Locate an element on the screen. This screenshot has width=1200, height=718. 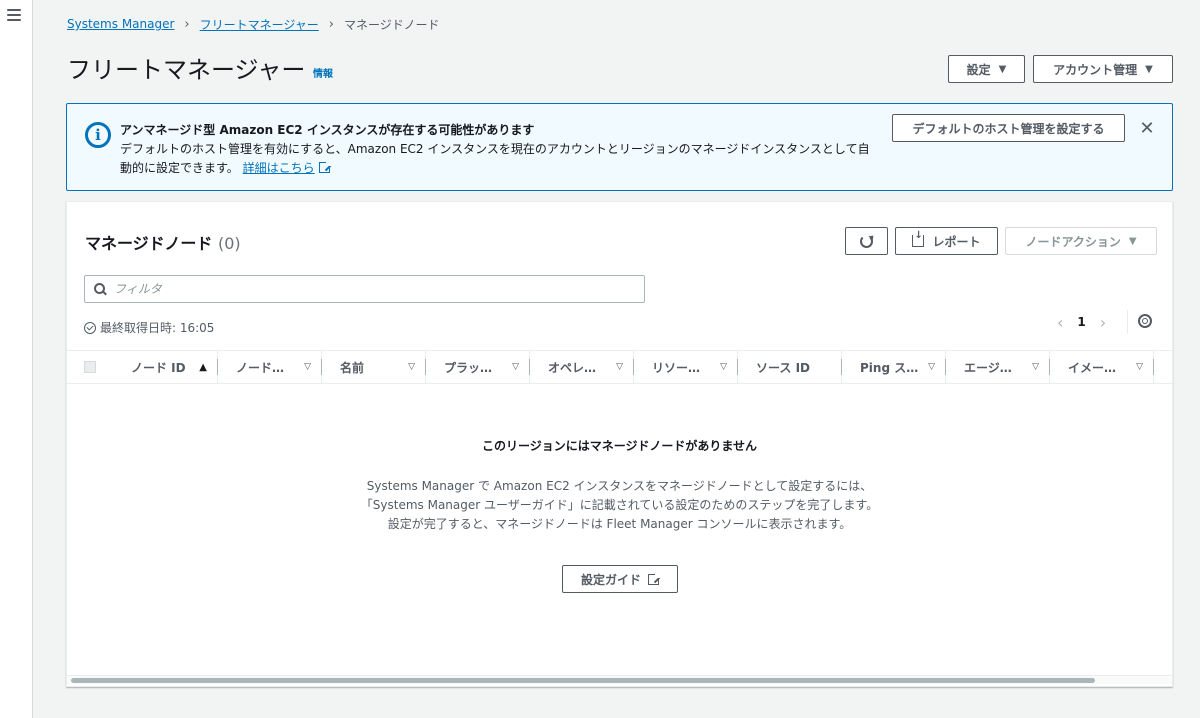
account-management-dropdown-button: アカウント管理 ▼ is located at coordinates (1103, 69).